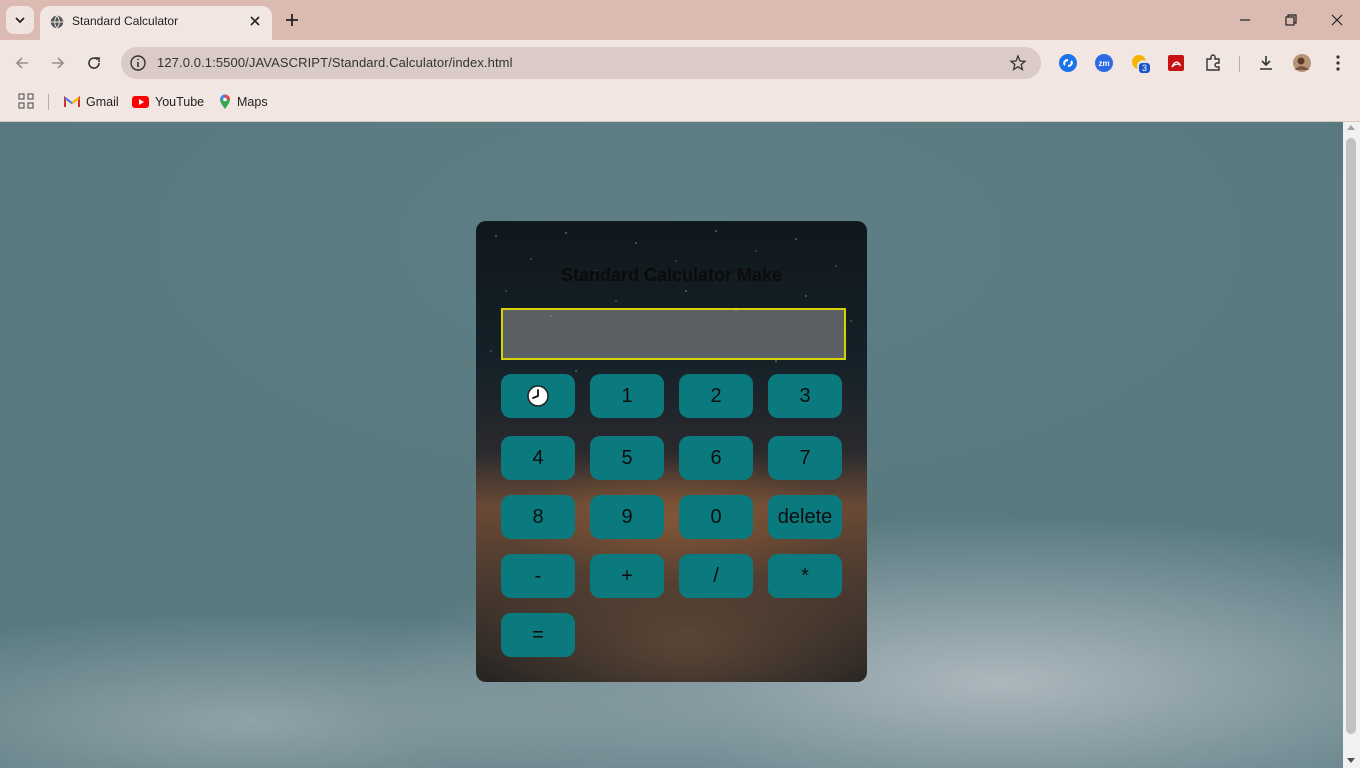 The width and height of the screenshot is (1360, 768). I want to click on globe-icon, so click(57, 22).